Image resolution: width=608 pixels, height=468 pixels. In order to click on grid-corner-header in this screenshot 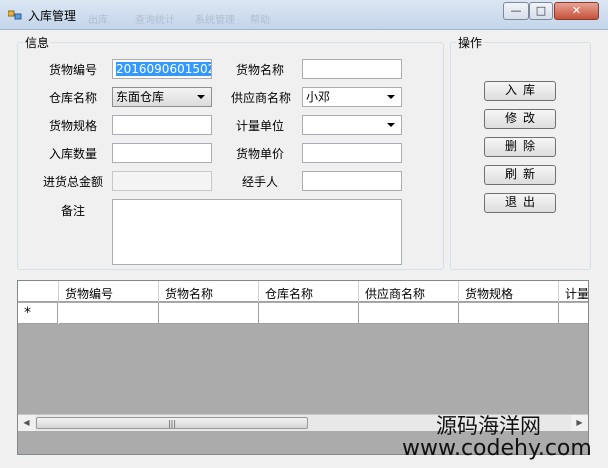, I will do `click(38, 291)`.